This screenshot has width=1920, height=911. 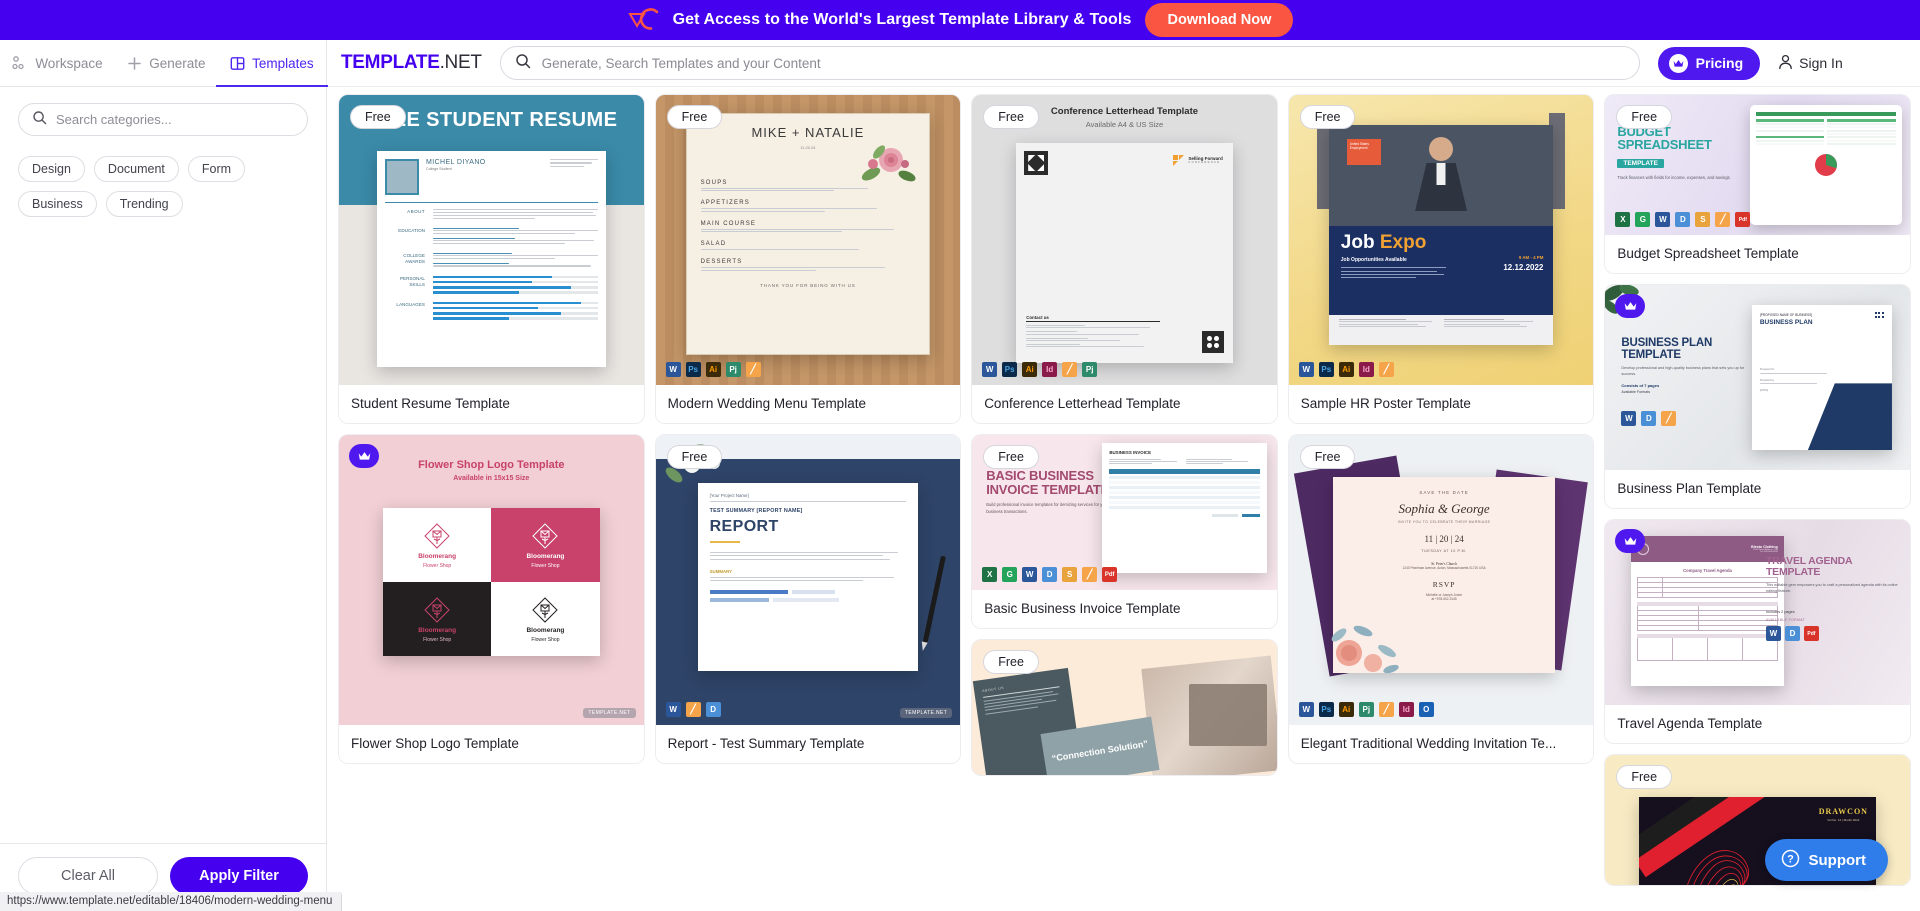 What do you see at coordinates (1444, 585) in the screenshot?
I see `card-art-rsvp: RSVP` at bounding box center [1444, 585].